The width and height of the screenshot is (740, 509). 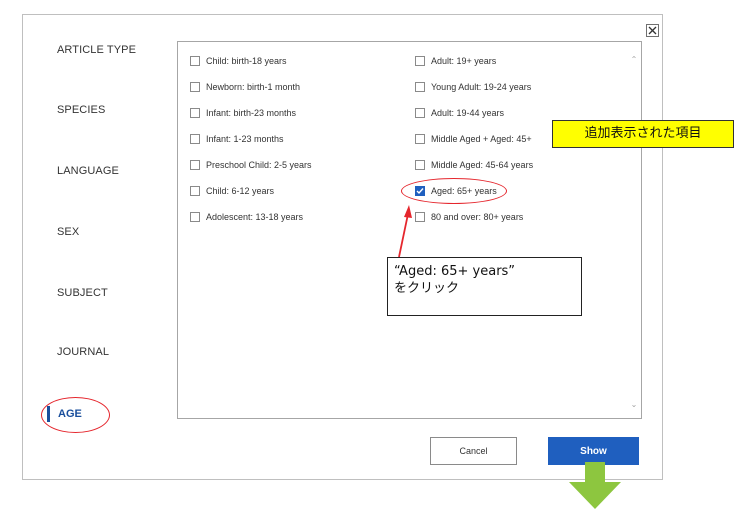 What do you see at coordinates (473, 451) in the screenshot?
I see `cancel-button: Cancel` at bounding box center [473, 451].